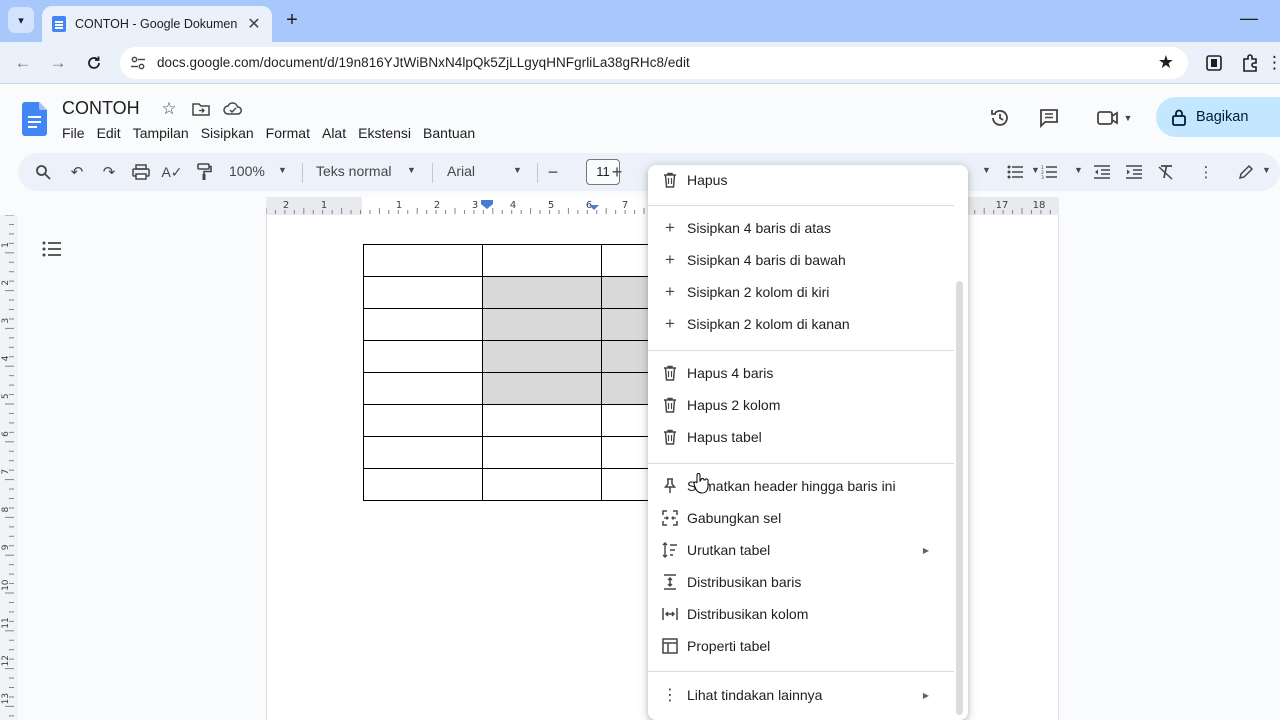  Describe the element at coordinates (670, 582) in the screenshot. I see `distribute-rows-icon` at that location.